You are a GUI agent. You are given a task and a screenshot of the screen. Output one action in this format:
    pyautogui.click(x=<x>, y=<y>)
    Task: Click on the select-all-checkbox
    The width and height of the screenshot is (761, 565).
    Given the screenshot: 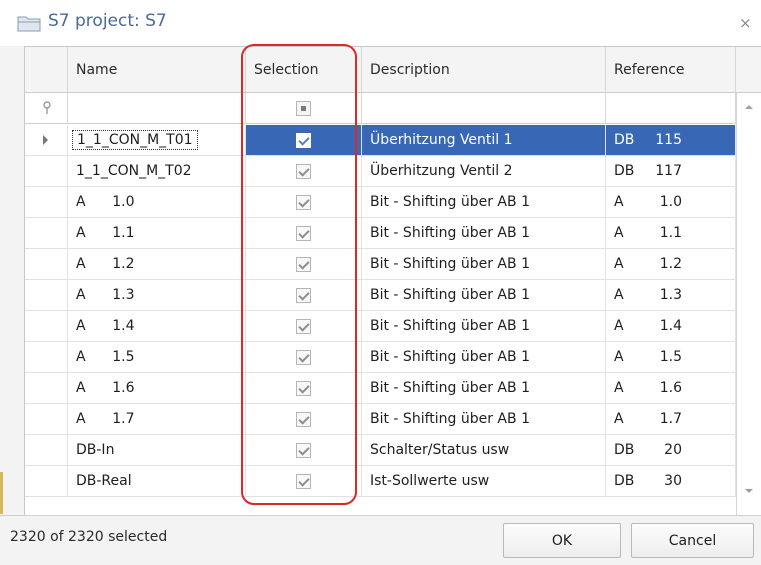 What is the action you would take?
    pyautogui.click(x=303, y=108)
    